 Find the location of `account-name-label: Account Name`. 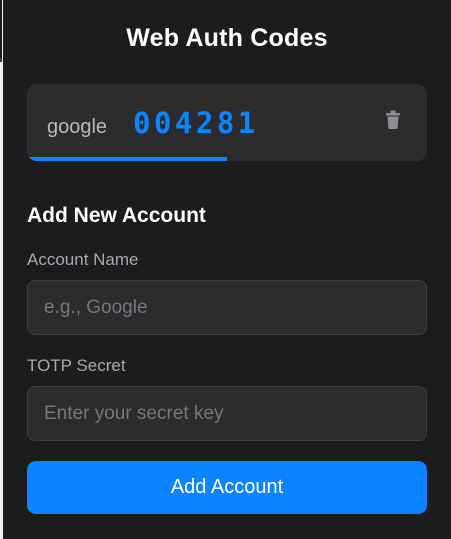

account-name-label: Account Name is located at coordinates (83, 259).